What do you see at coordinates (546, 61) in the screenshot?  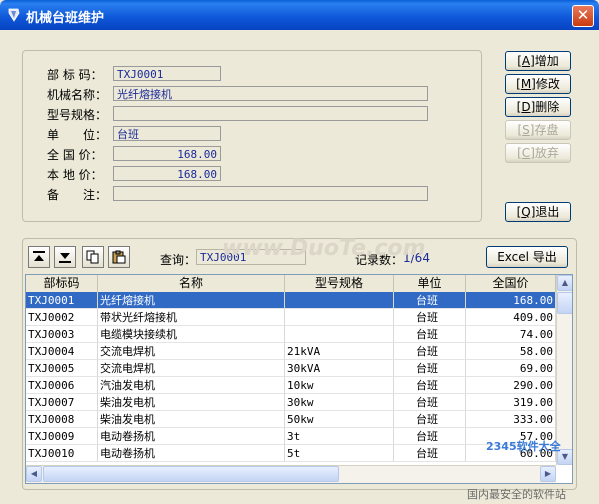 I see `add-label: 增加` at bounding box center [546, 61].